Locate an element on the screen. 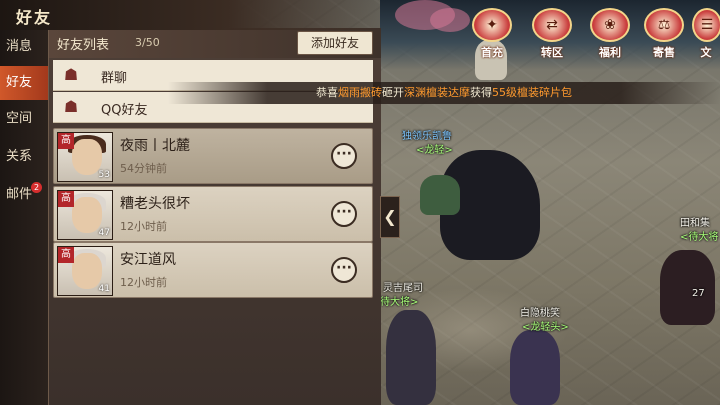 The width and height of the screenshot is (720, 405). group-icon: ☗ is located at coordinates (71, 74).